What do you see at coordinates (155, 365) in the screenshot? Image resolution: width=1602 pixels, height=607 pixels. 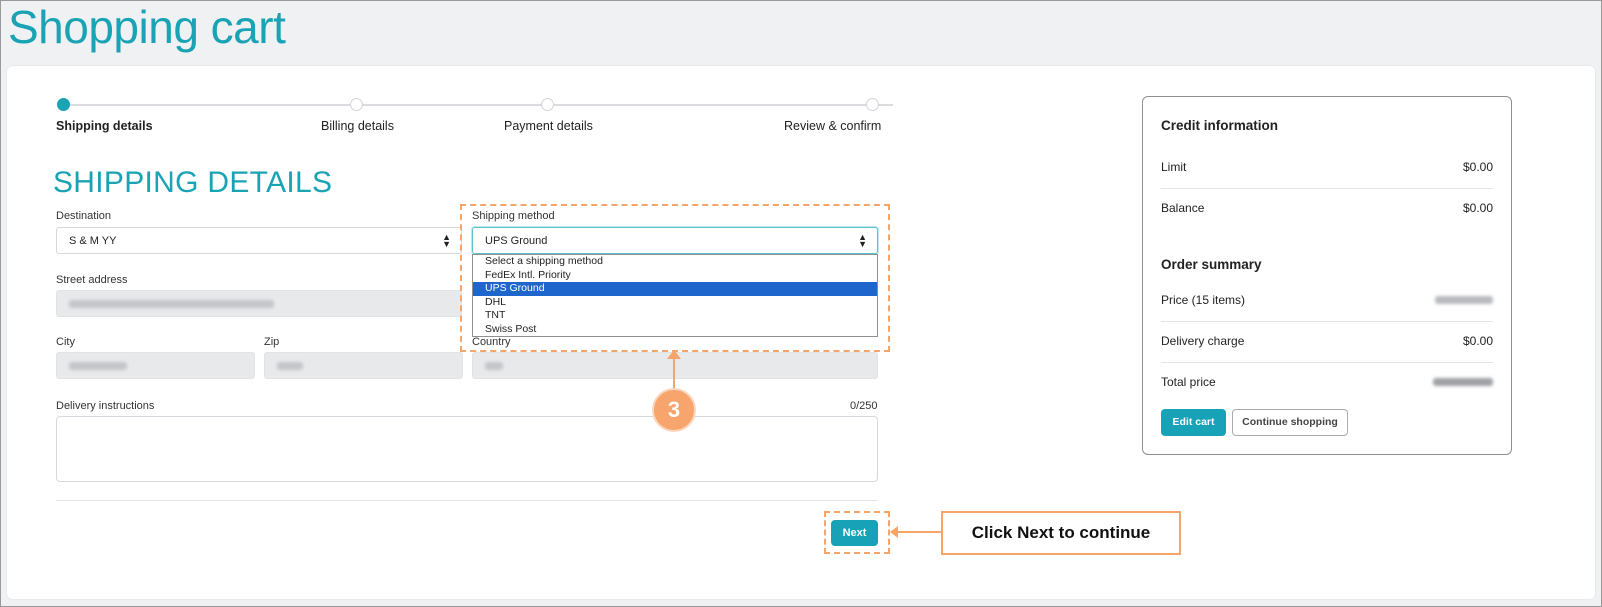 I see `city-input` at bounding box center [155, 365].